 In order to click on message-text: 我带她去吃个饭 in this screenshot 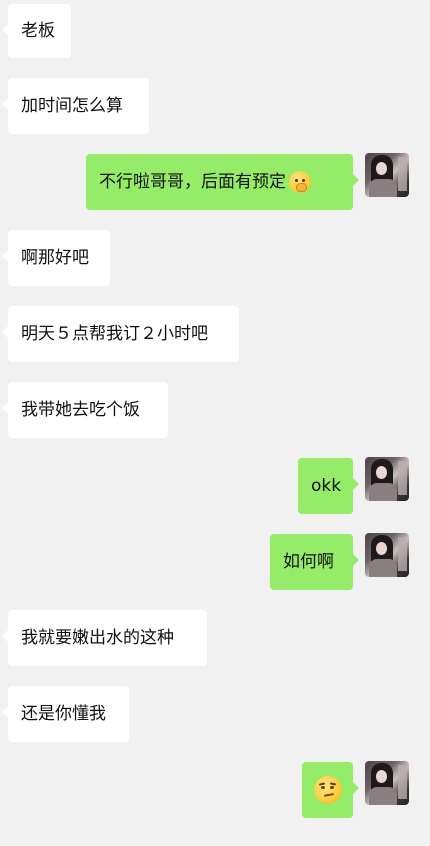, I will do `click(80, 410)`.